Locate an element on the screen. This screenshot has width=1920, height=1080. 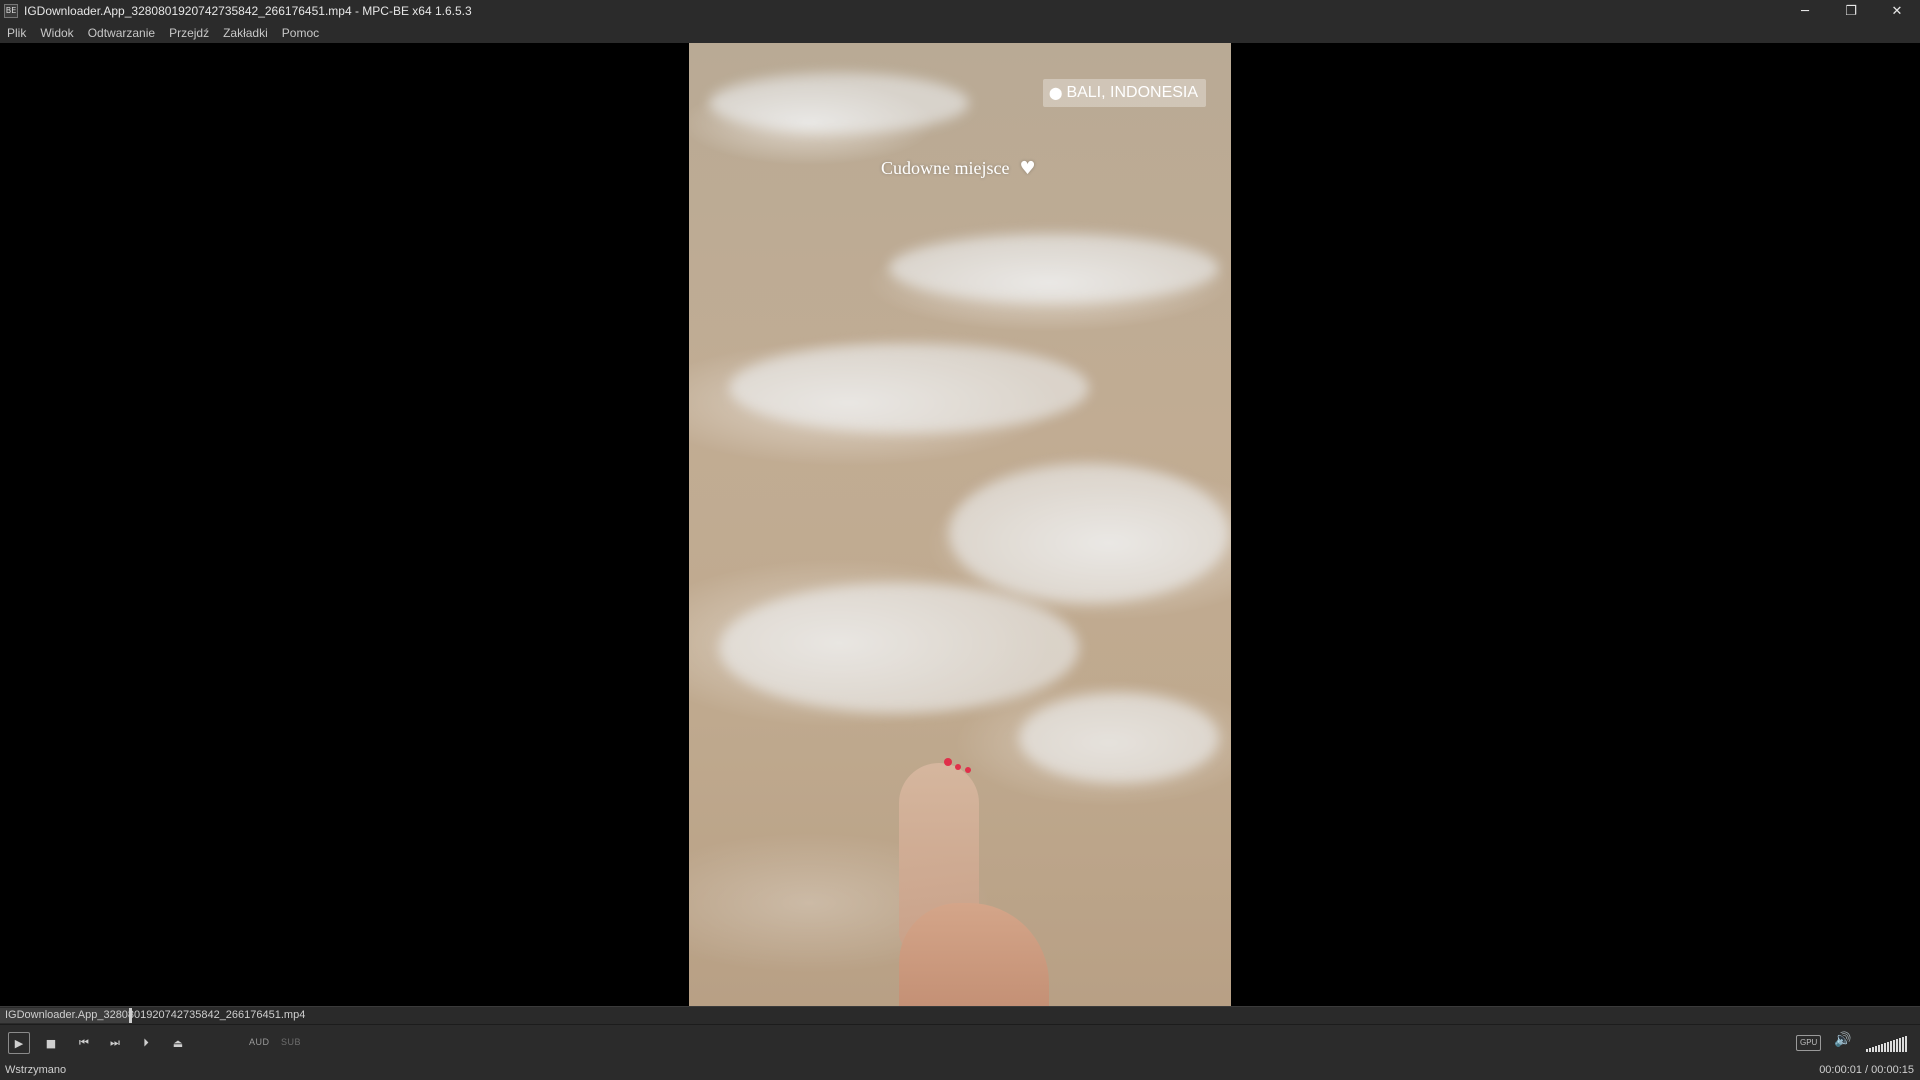
eject-icon: ⏏ is located at coordinates (178, 1043).